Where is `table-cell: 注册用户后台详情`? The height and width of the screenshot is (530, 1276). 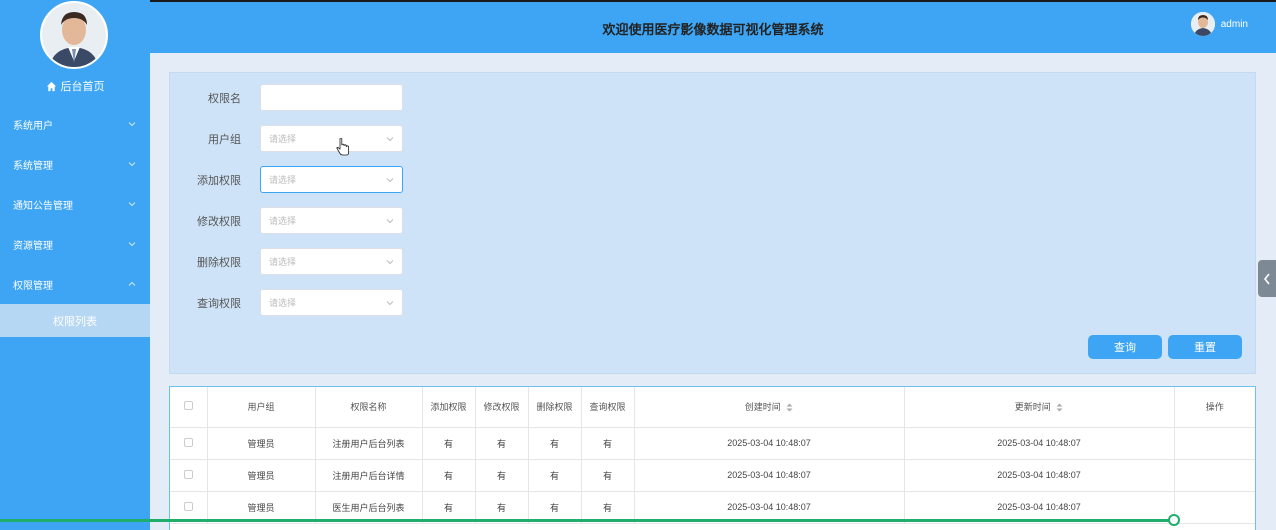
table-cell: 注册用户后台详情 is located at coordinates (369, 475).